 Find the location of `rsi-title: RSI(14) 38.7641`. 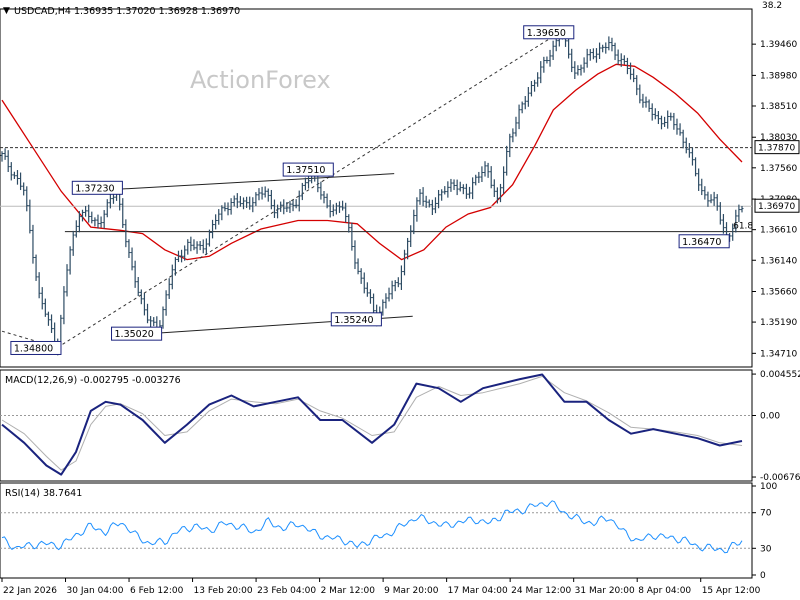

rsi-title: RSI(14) 38.7641 is located at coordinates (43, 493).